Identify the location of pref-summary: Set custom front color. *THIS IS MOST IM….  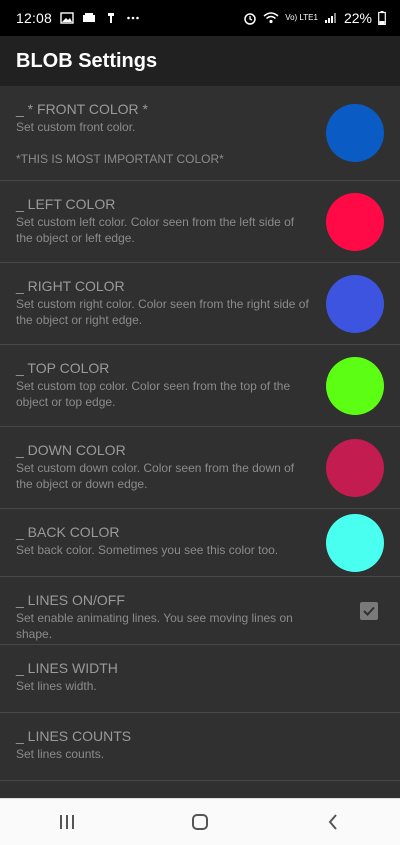
(120, 143).